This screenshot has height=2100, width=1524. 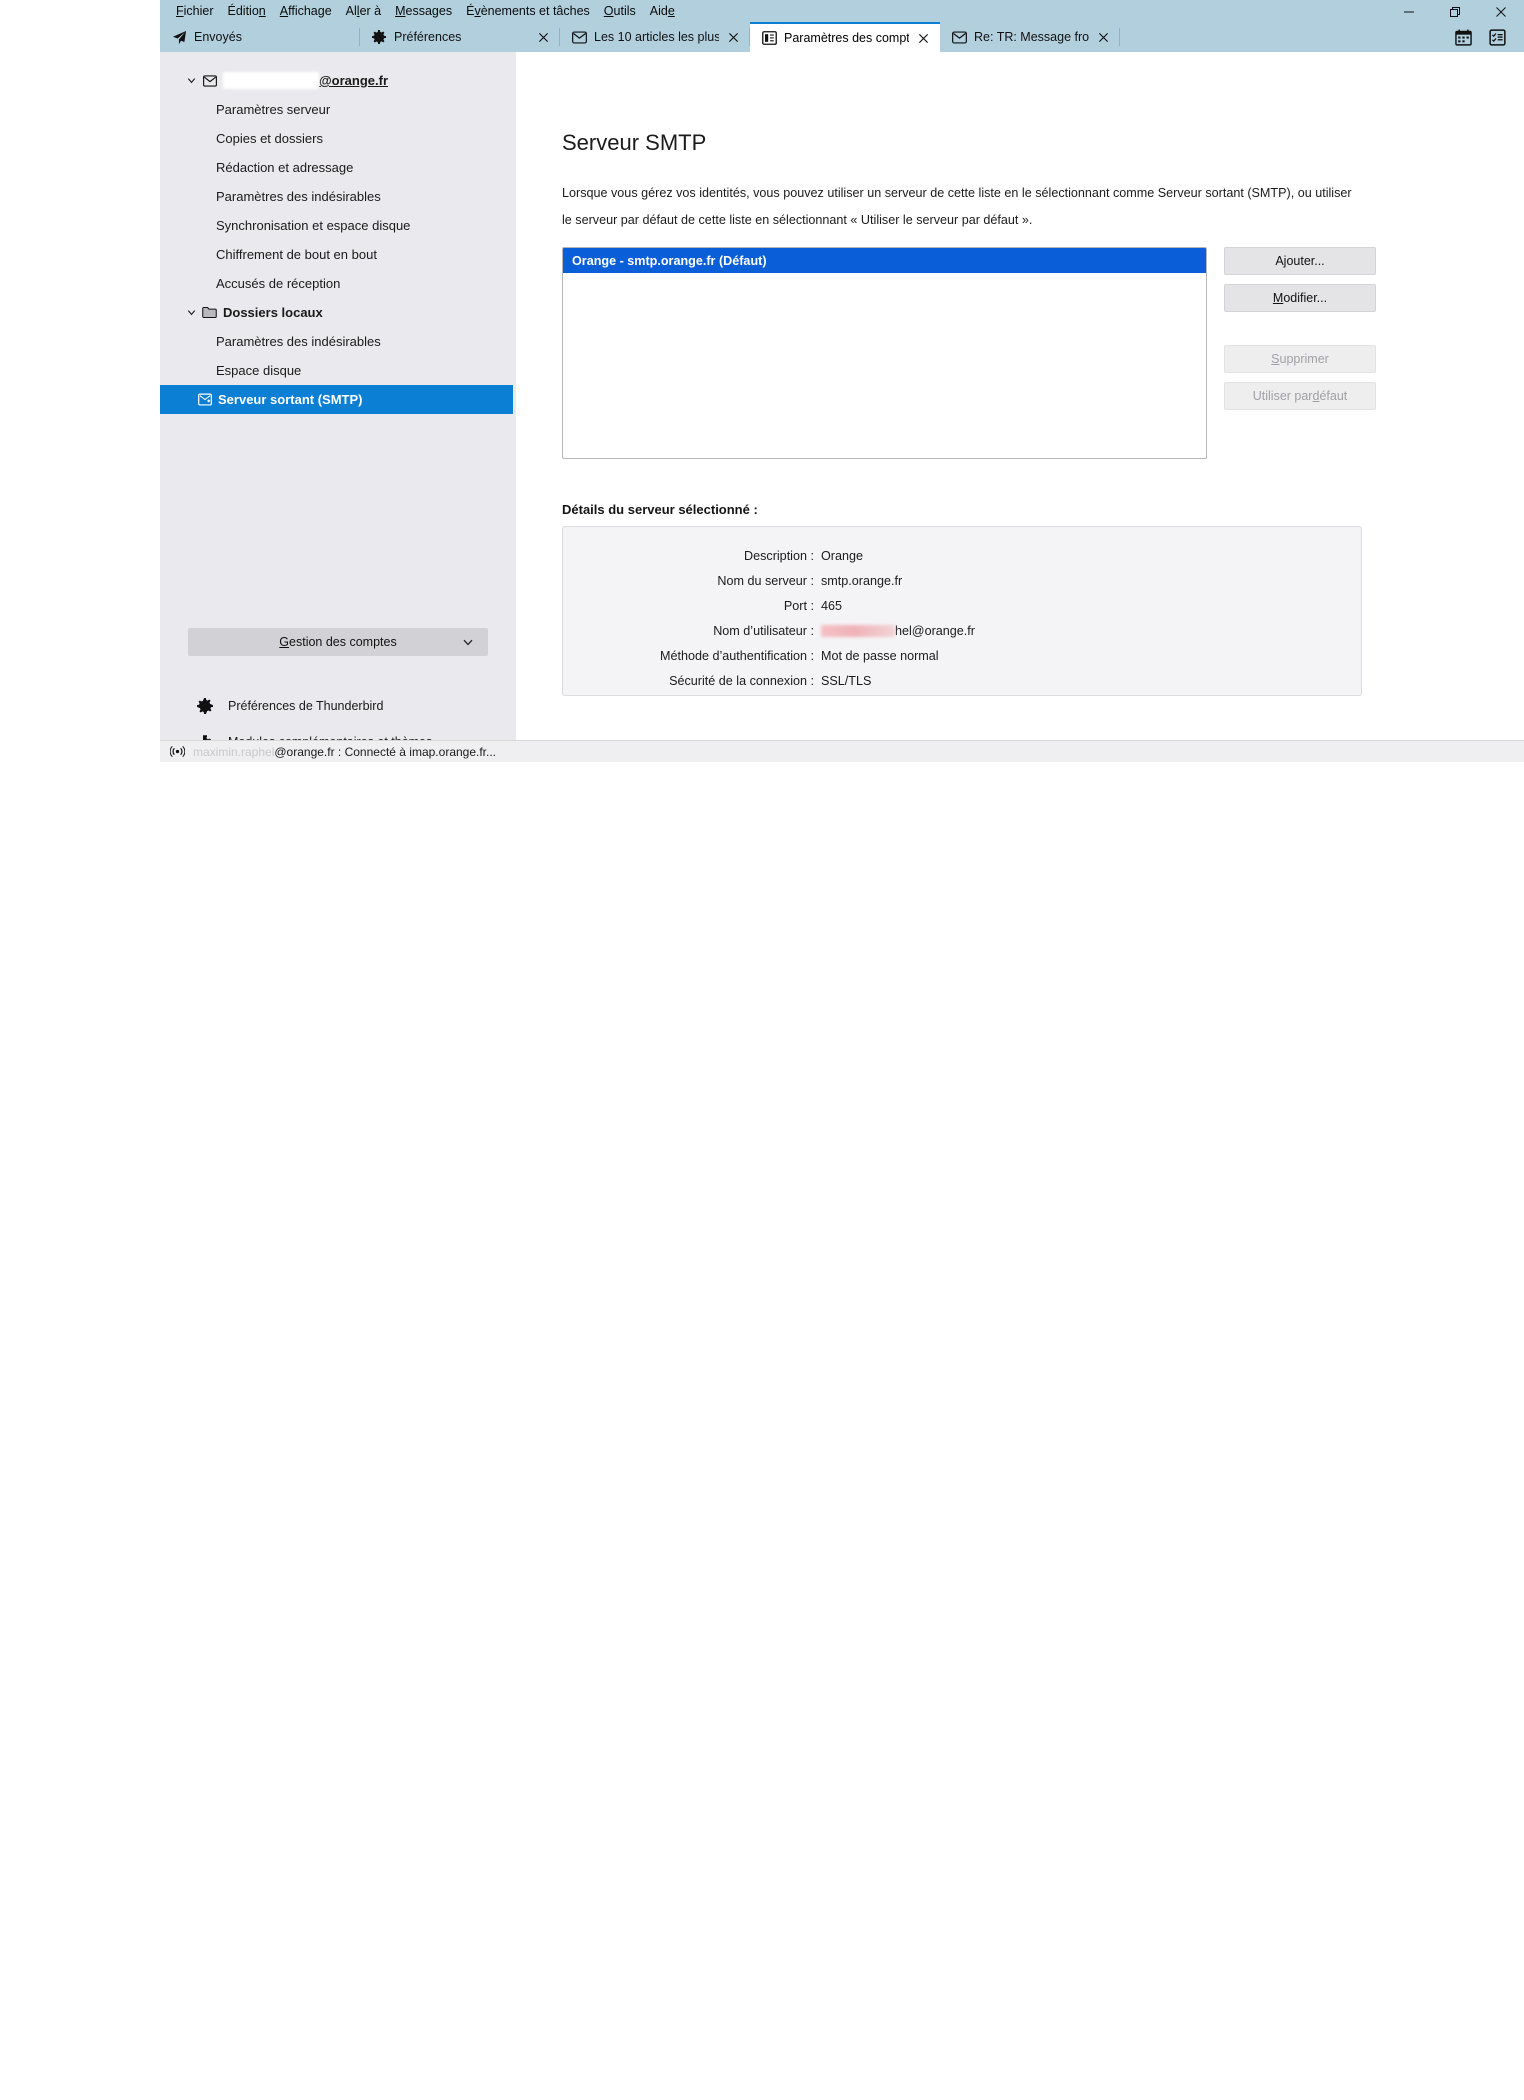 I want to click on sidebar-item-parametres-des-indesirables: Paramètres des indésirables, so click(x=338, y=196).